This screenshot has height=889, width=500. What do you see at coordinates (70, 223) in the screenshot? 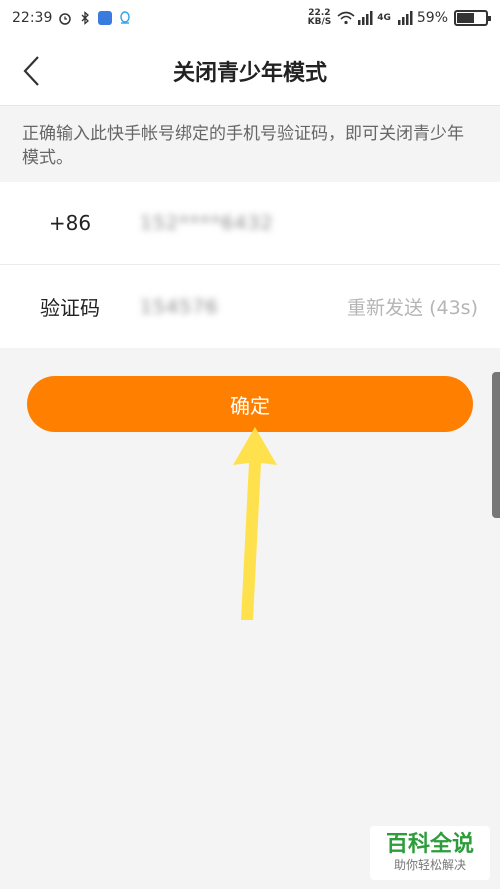
I see `country-code: +86` at bounding box center [70, 223].